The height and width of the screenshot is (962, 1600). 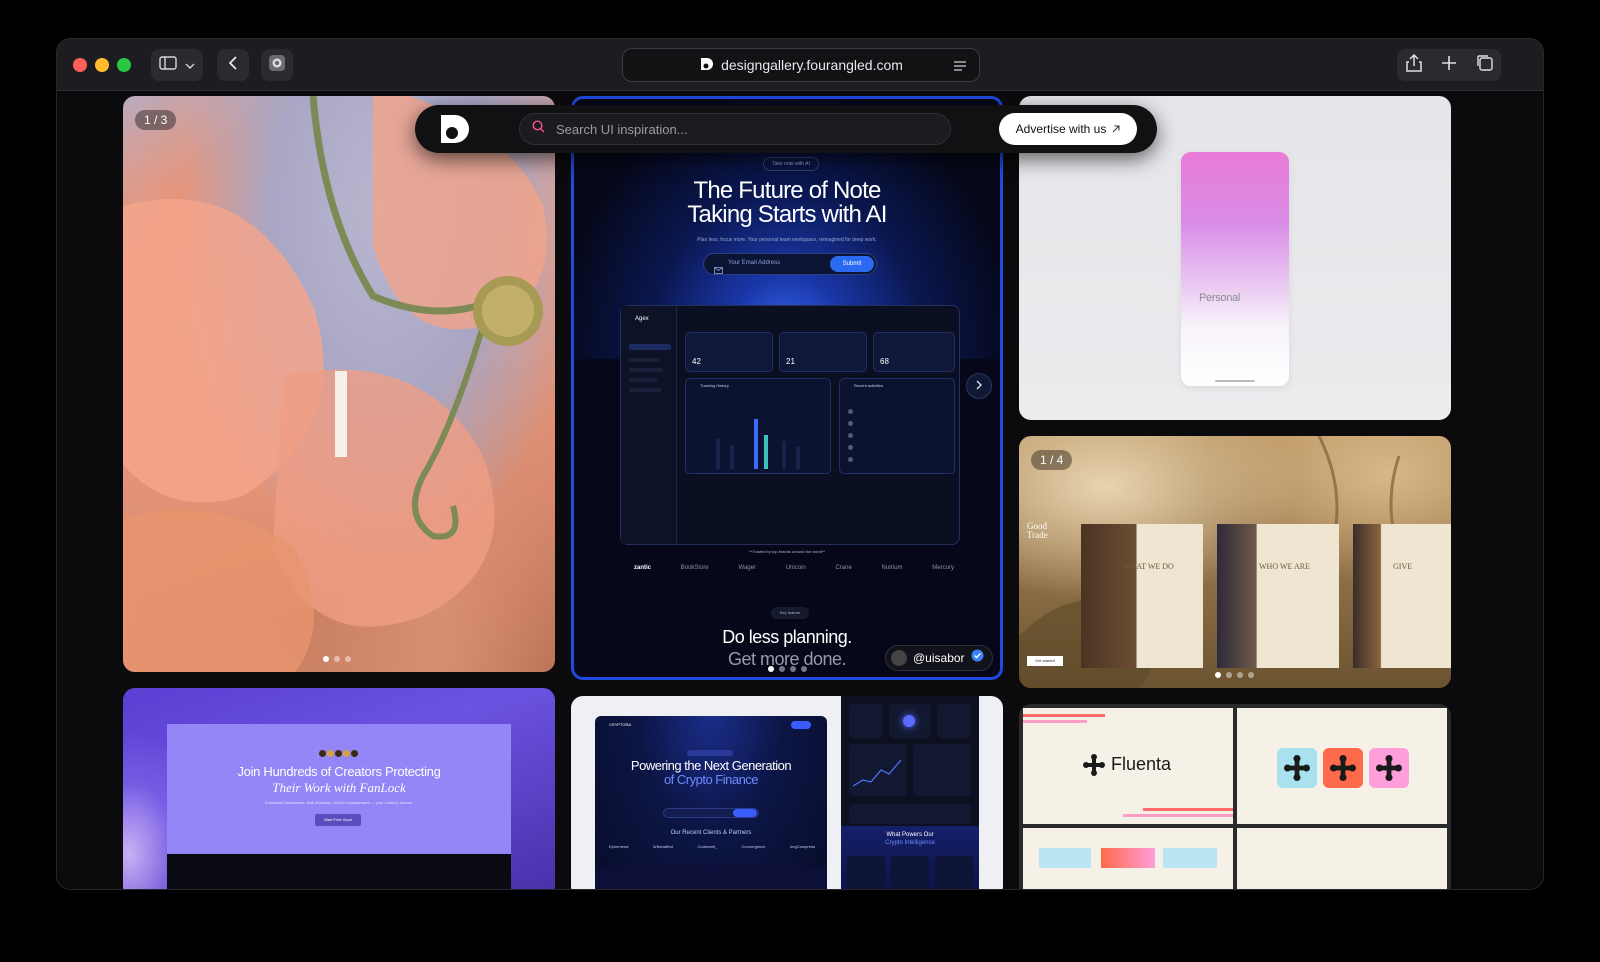 What do you see at coordinates (790, 361) in the screenshot?
I see `stat-value-2: 21` at bounding box center [790, 361].